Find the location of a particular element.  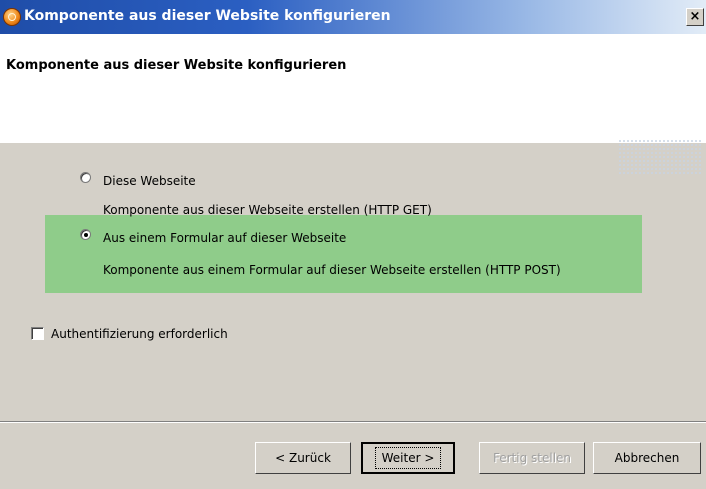

close-button: × is located at coordinates (695, 17).